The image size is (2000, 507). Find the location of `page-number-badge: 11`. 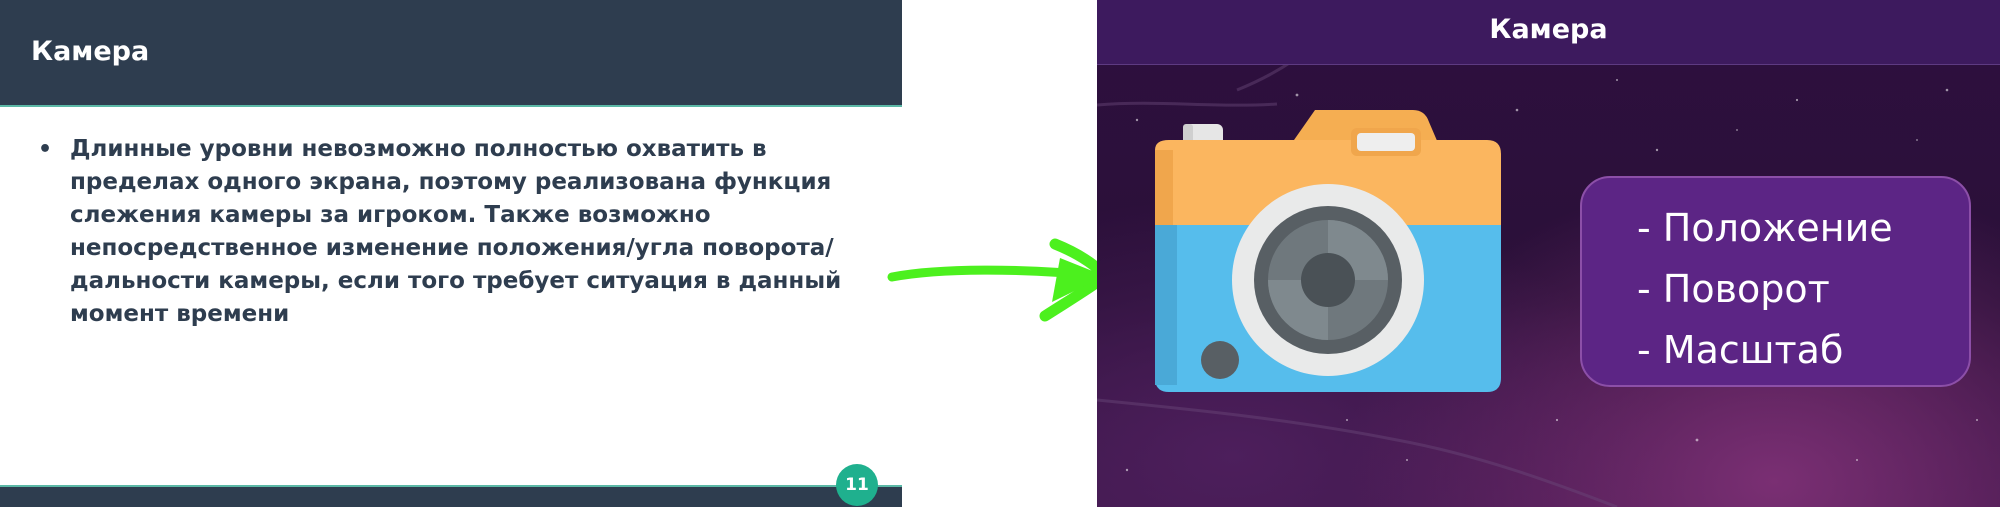

page-number-badge: 11 is located at coordinates (857, 485).